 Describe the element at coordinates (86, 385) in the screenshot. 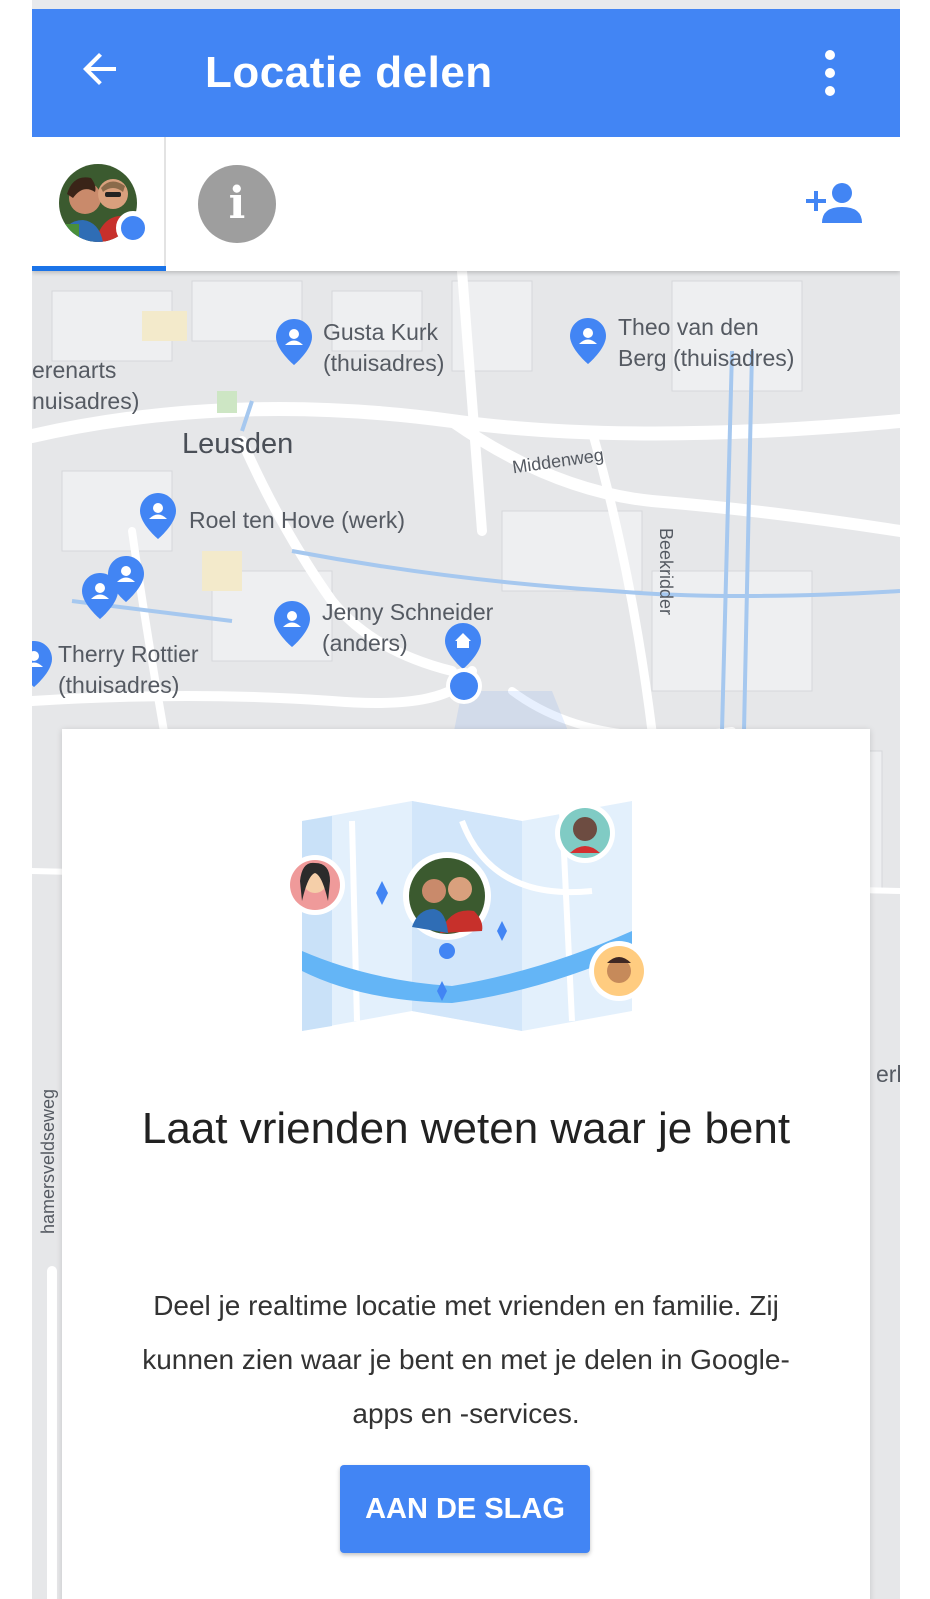

I see `place-label-partial: erenarts nuisadres)` at that location.